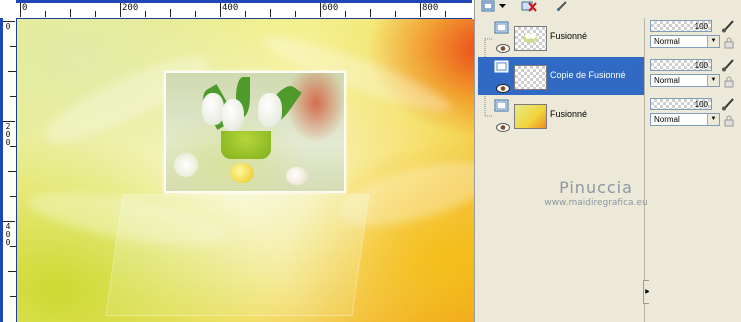 The image size is (741, 322). I want to click on daisy, so click(186, 165).